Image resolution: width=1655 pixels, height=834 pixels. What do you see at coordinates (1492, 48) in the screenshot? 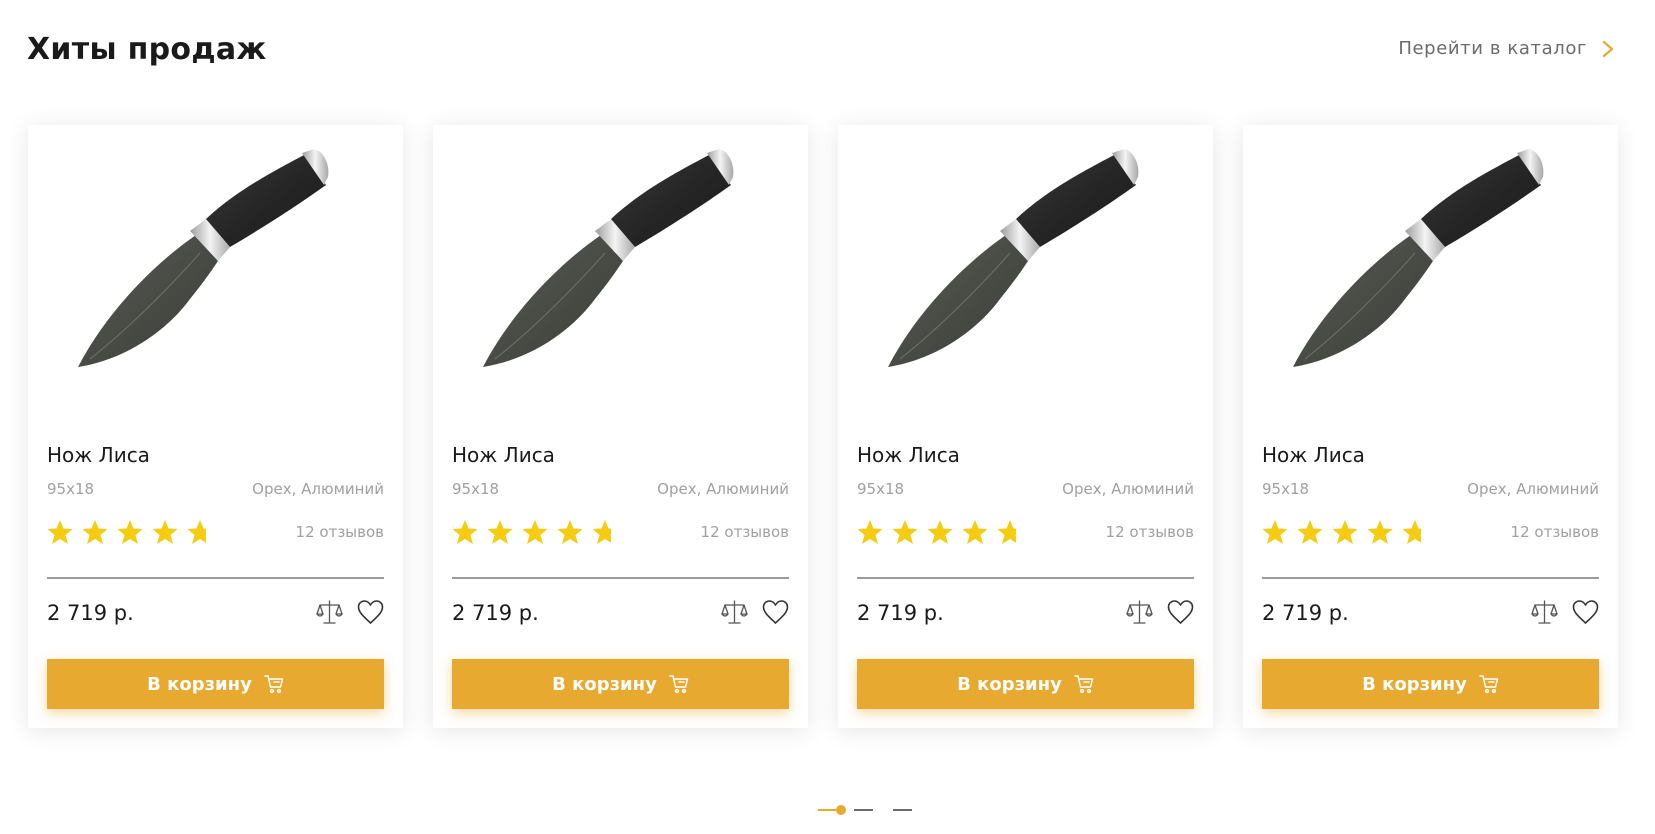
I see `catalog-link-label: Перейти в каталог` at bounding box center [1492, 48].